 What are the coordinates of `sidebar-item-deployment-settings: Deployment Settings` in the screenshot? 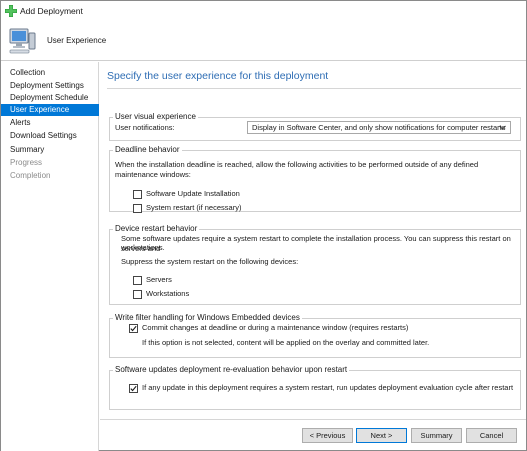 It's located at (50, 86).